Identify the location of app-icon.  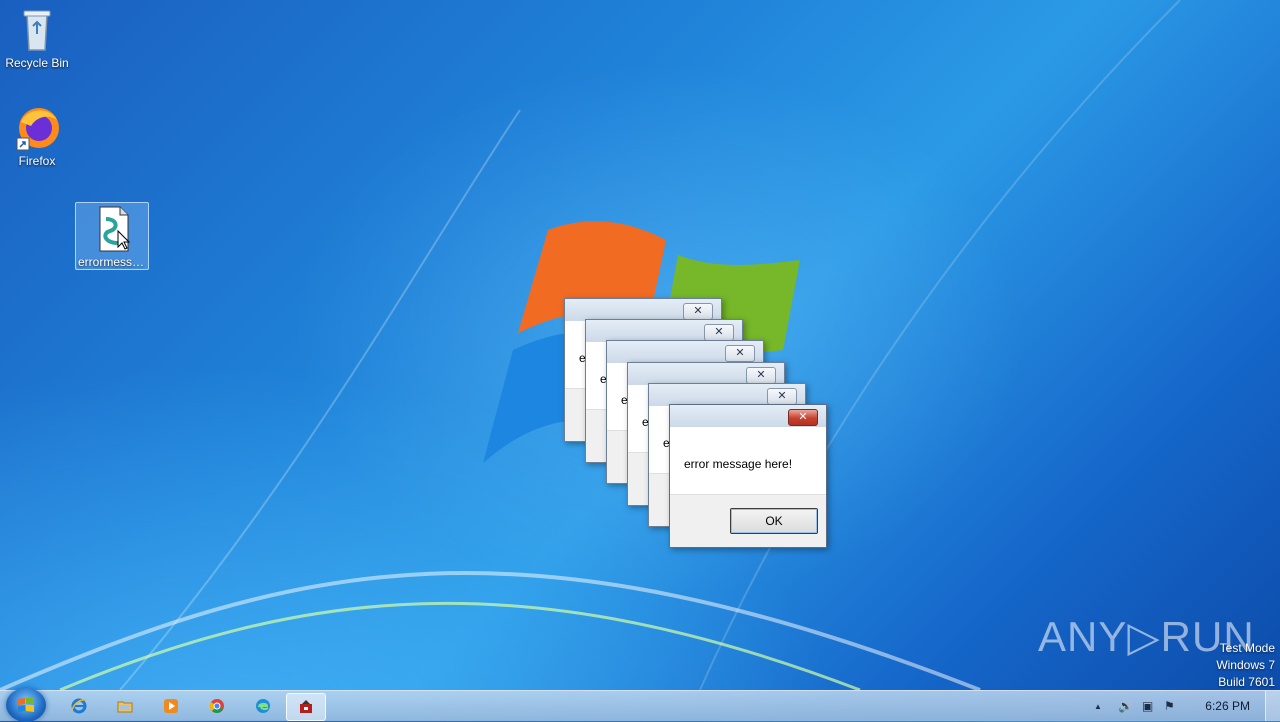
(306, 706).